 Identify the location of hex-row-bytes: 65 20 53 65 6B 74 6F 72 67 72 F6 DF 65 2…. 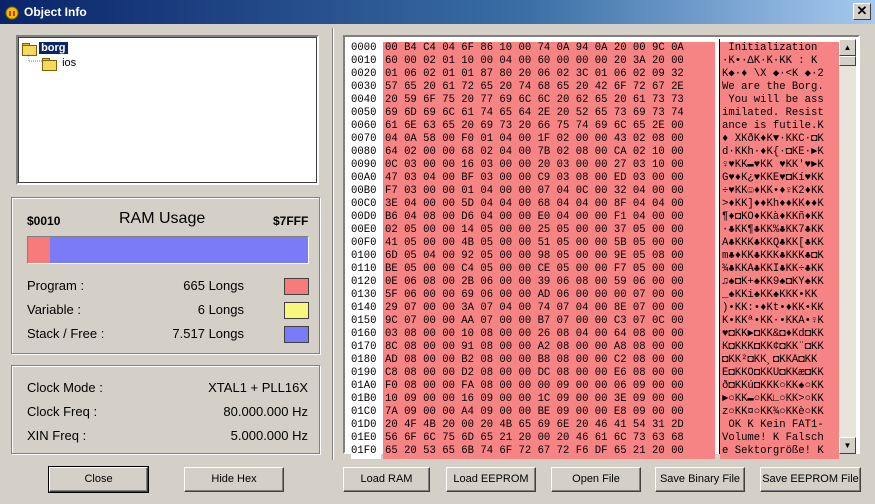
(549, 452).